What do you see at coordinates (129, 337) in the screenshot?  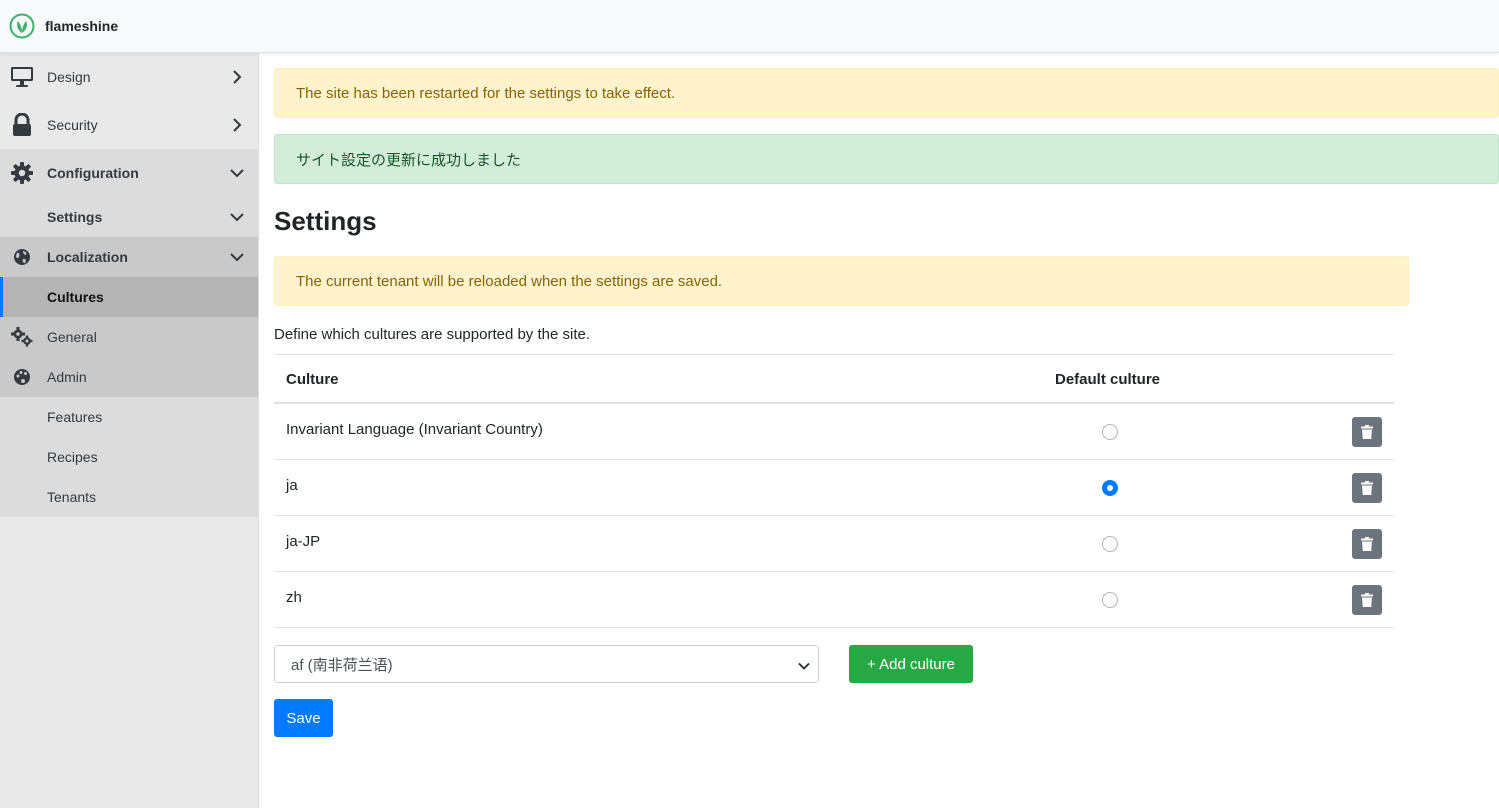 I see `sidebar-item-general: General` at bounding box center [129, 337].